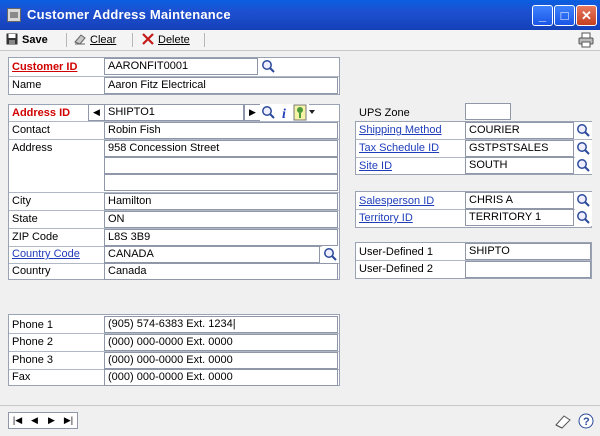 The image size is (600, 436). What do you see at coordinates (27, 85) in the screenshot?
I see `name-label: Name` at bounding box center [27, 85].